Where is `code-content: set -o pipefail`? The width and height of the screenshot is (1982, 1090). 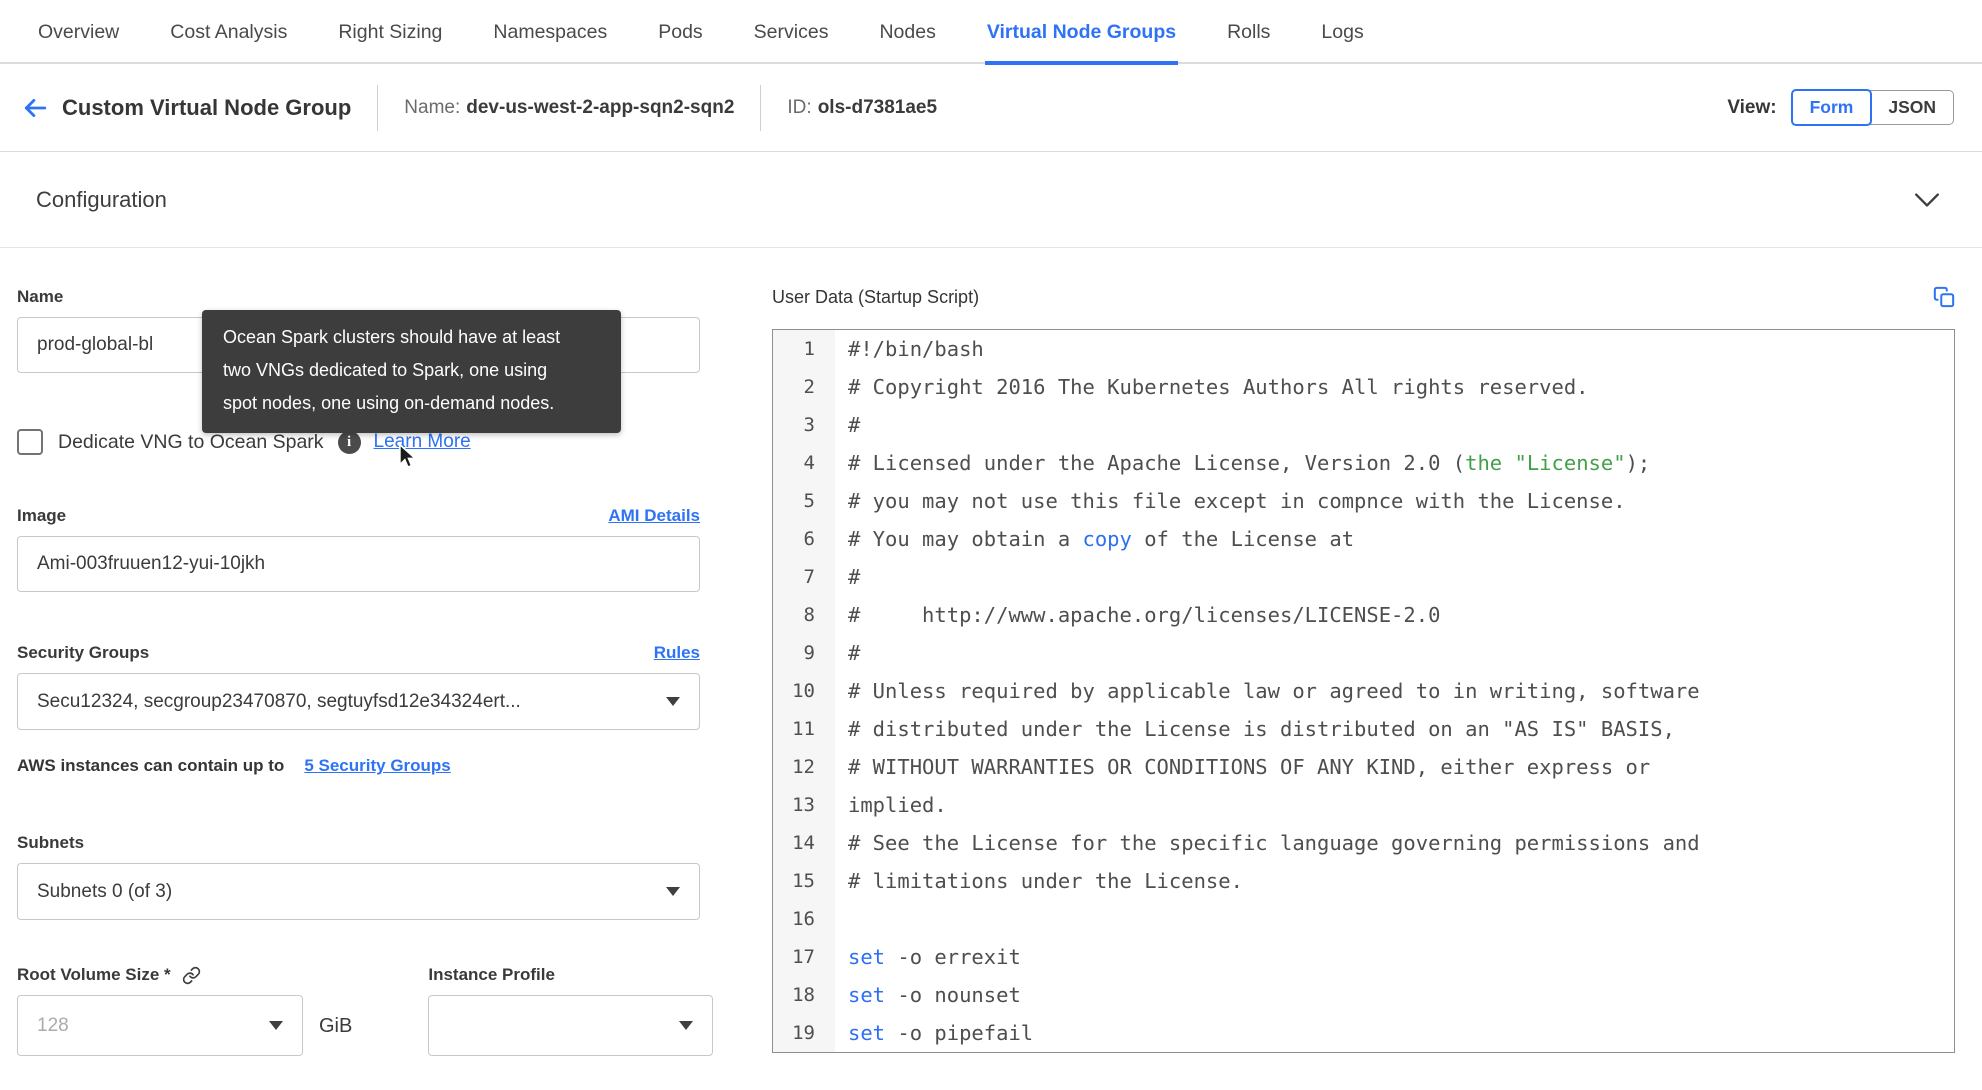 code-content: set -o pipefail is located at coordinates (941, 1033).